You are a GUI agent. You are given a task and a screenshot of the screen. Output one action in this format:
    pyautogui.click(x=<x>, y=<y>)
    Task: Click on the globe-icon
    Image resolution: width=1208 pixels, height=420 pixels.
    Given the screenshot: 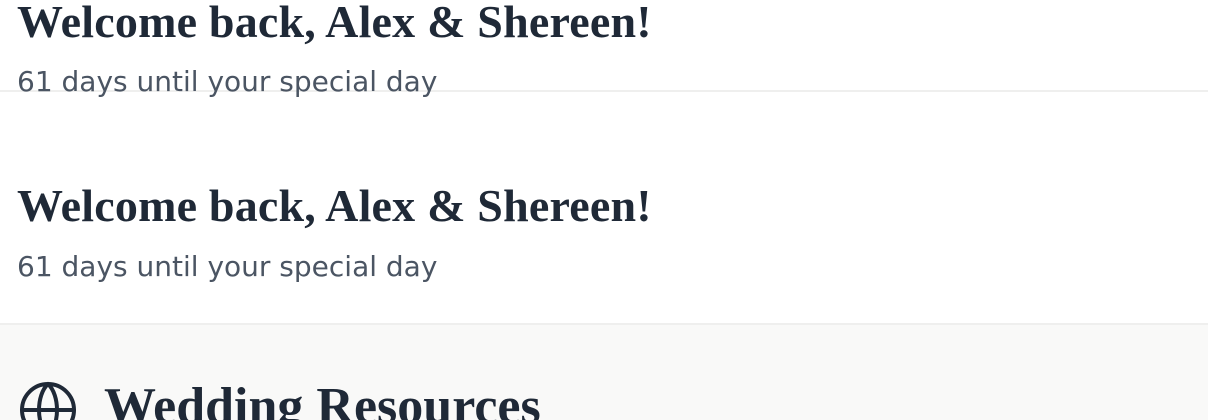 What is the action you would take?
    pyautogui.click(x=48, y=401)
    